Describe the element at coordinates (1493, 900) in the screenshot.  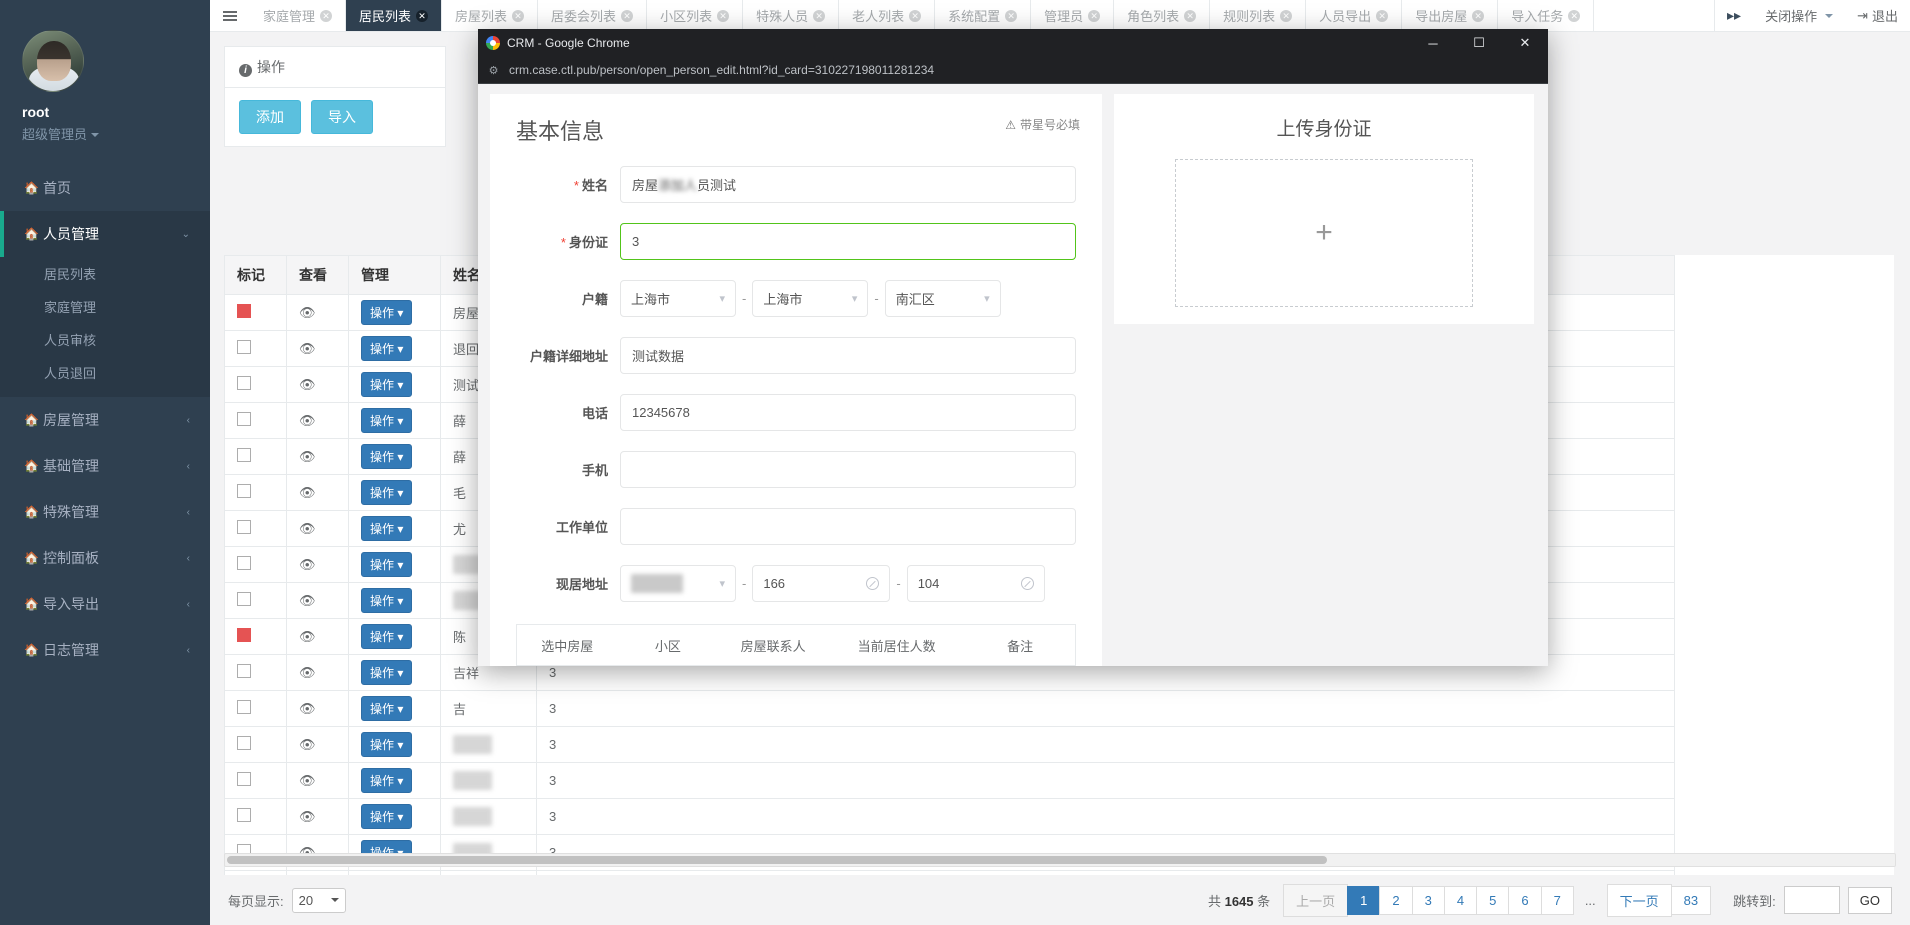
I see `page-5-button: 5` at that location.